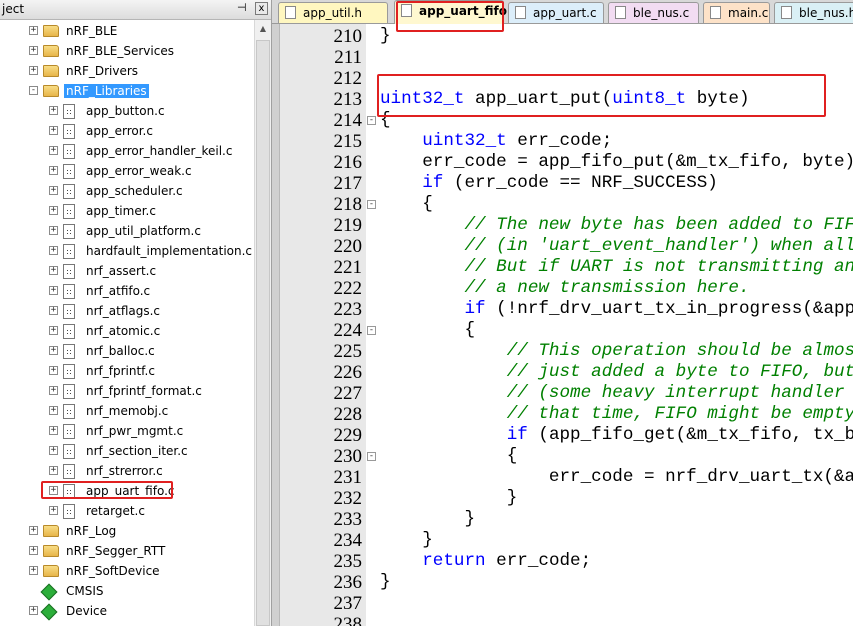 The height and width of the screenshot is (626, 853). What do you see at coordinates (736, 12) in the screenshot?
I see `tab-main-c: main.c` at bounding box center [736, 12].